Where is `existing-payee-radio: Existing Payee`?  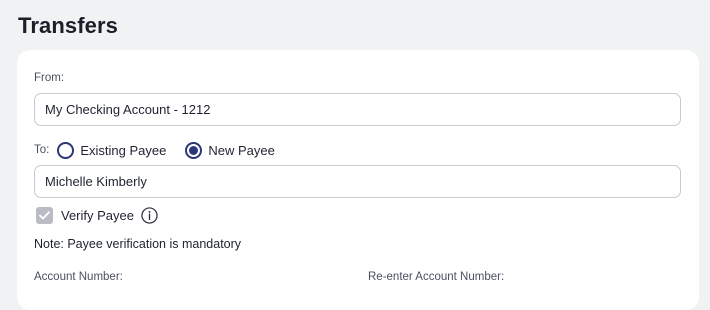
existing-payee-radio: Existing Payee is located at coordinates (112, 150).